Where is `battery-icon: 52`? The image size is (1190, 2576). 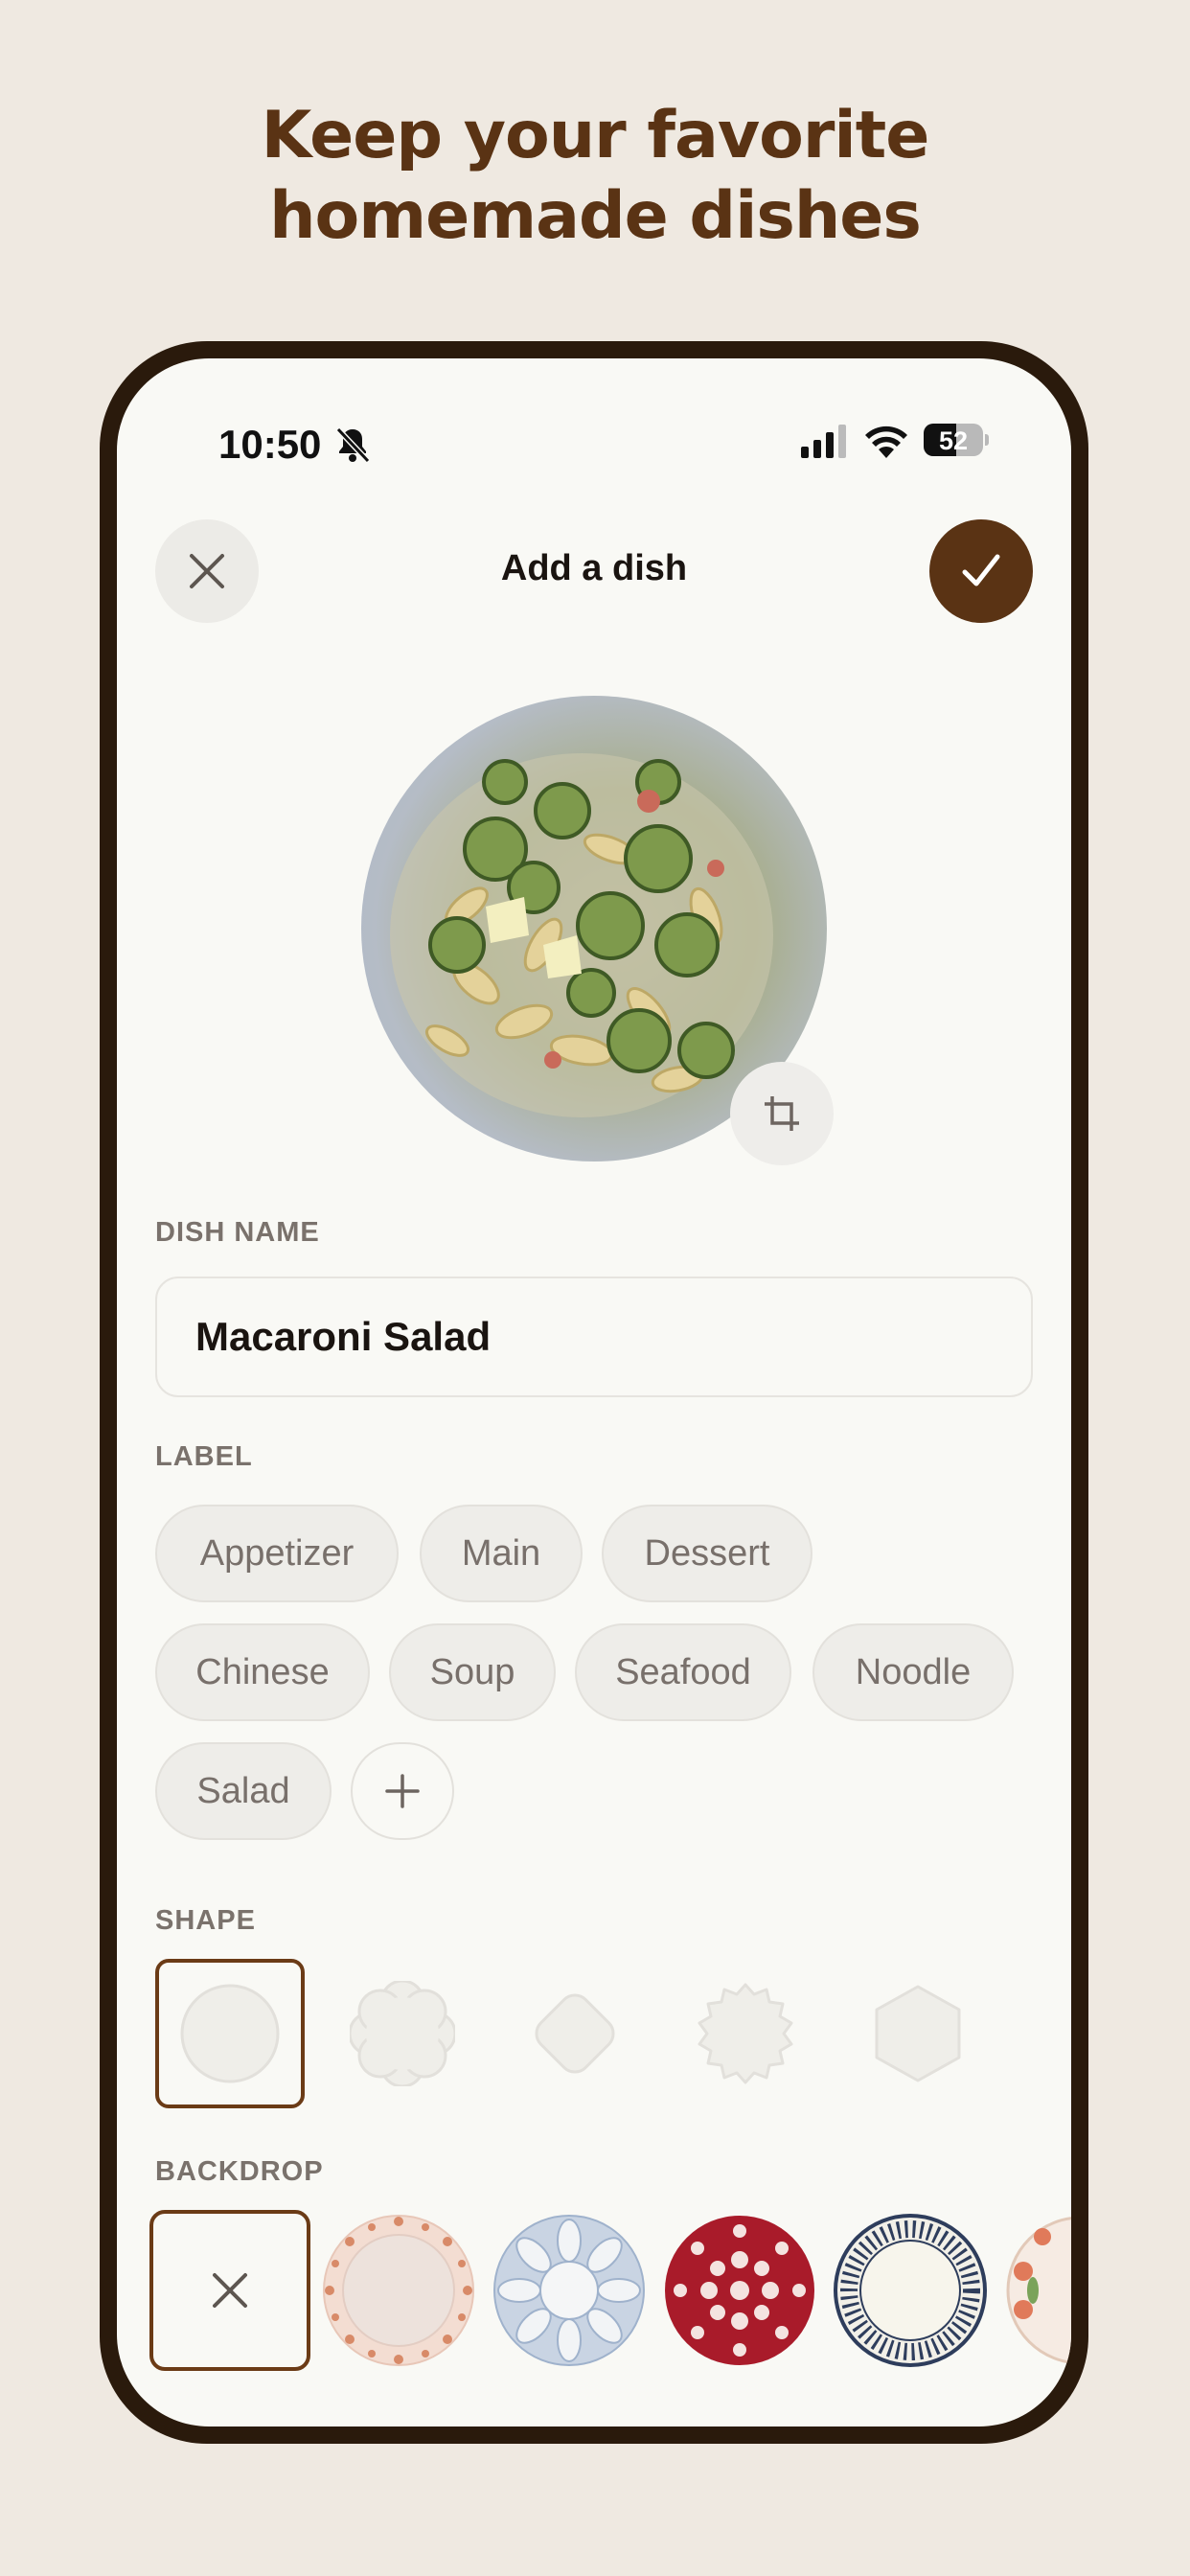
battery-icon: 52 is located at coordinates (953, 440).